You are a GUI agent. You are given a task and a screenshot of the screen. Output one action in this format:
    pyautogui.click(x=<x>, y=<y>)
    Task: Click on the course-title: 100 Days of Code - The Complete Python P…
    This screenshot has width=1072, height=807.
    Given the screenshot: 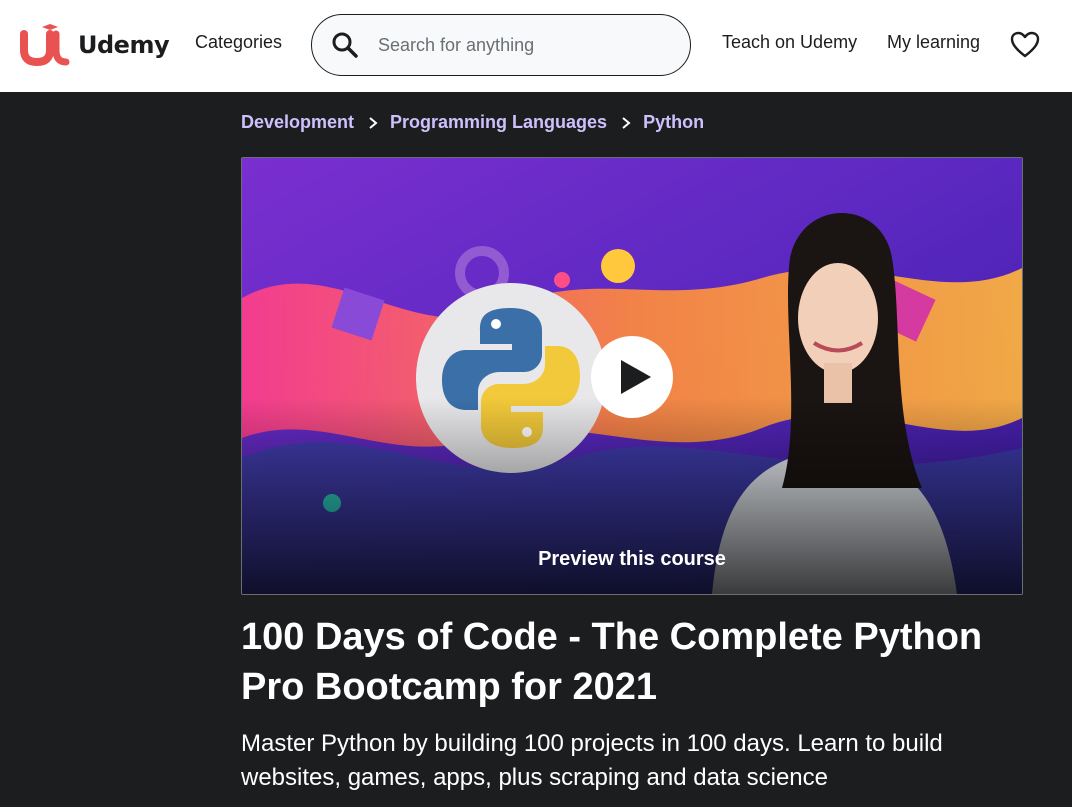 What is the action you would take?
    pyautogui.click(x=612, y=662)
    